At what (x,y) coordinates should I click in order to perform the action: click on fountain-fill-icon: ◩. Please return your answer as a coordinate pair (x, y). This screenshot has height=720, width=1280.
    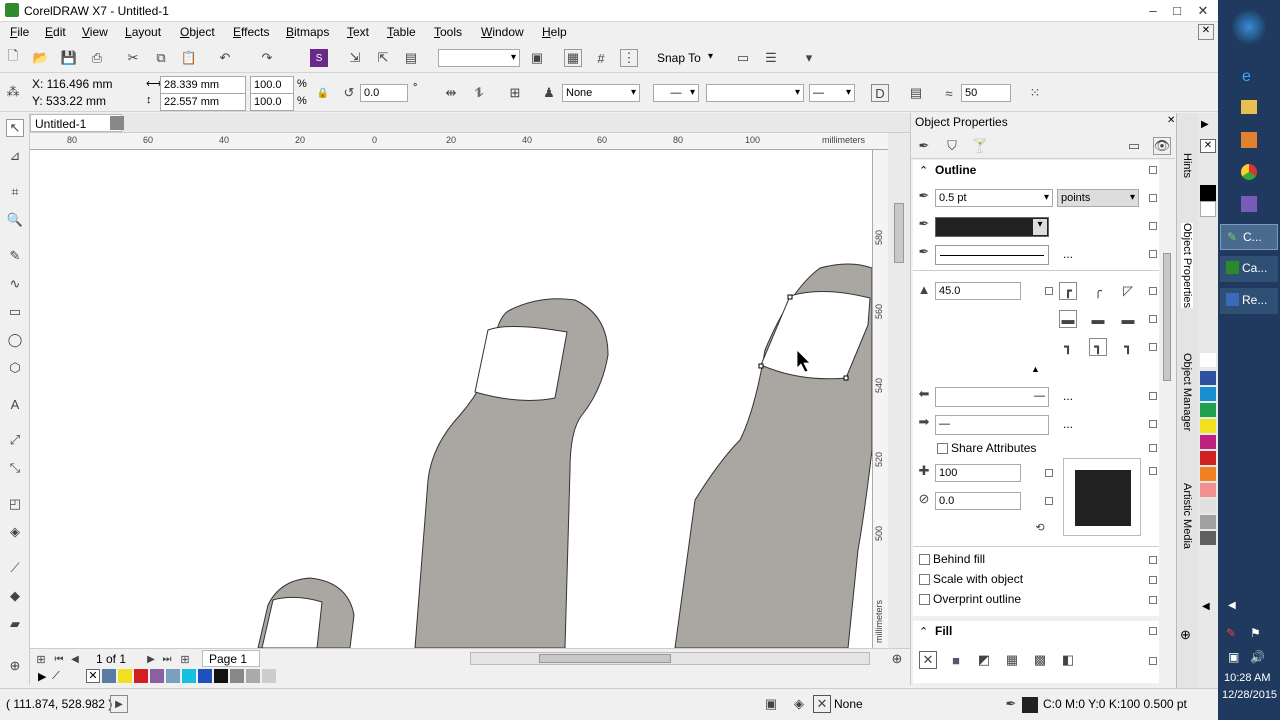
    Looking at the image, I should click on (984, 660).